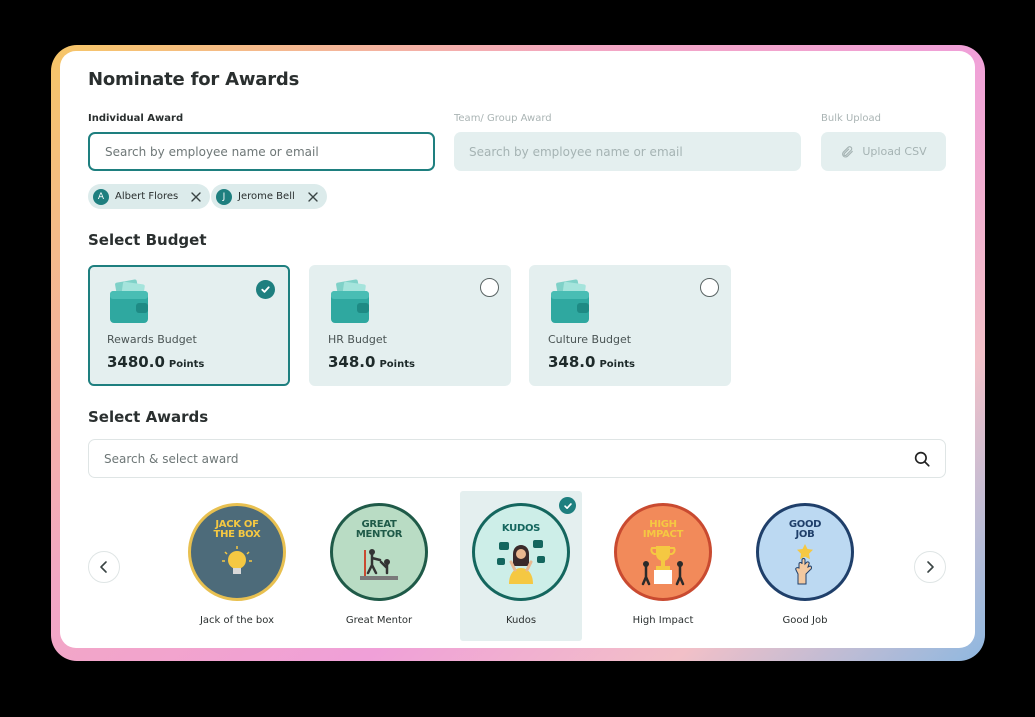 The image size is (1035, 717). What do you see at coordinates (503, 118) in the screenshot?
I see `team-award-label: Team/ Group Award` at bounding box center [503, 118].